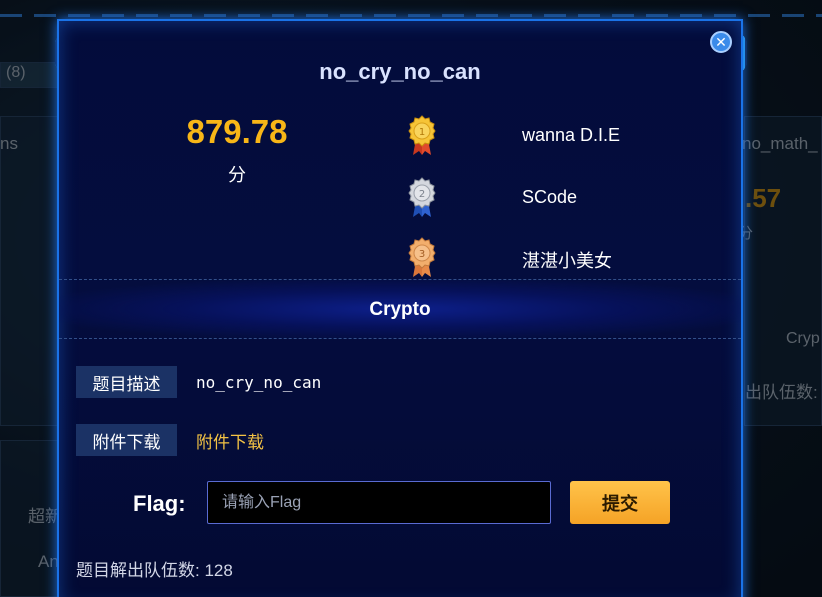 The width and height of the screenshot is (822, 597). Describe the element at coordinates (126, 440) in the screenshot. I see `attachment-label: 附件下载` at that location.